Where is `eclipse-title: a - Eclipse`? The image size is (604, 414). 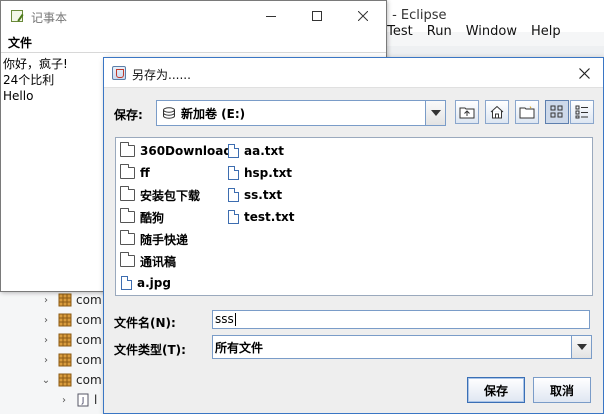
eclipse-title: a - Eclipse is located at coordinates (413, 15).